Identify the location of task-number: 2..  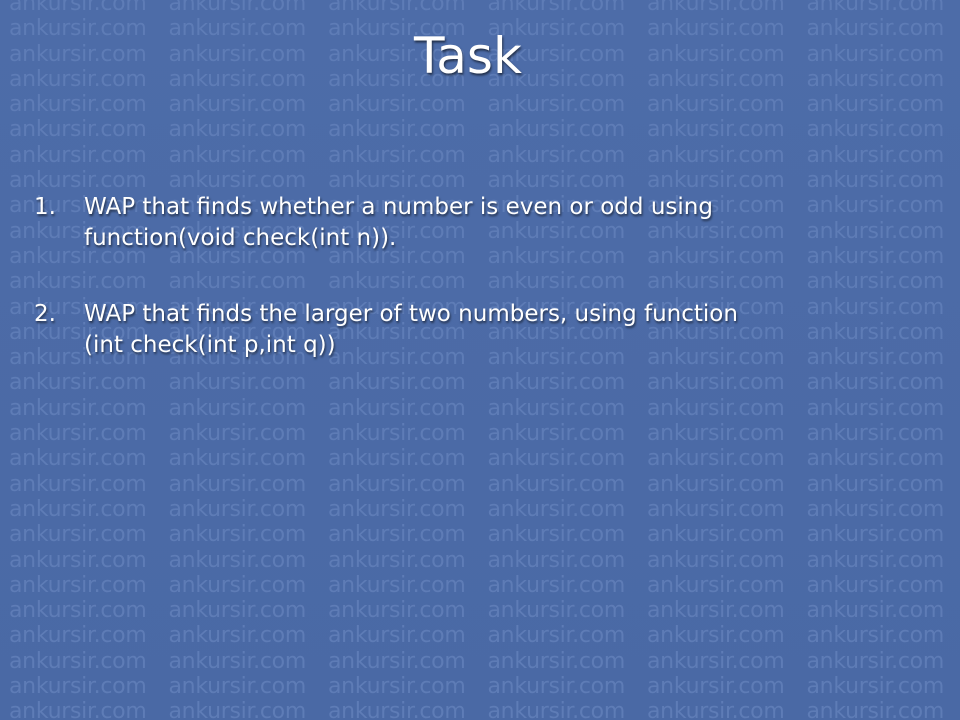
(45, 314).